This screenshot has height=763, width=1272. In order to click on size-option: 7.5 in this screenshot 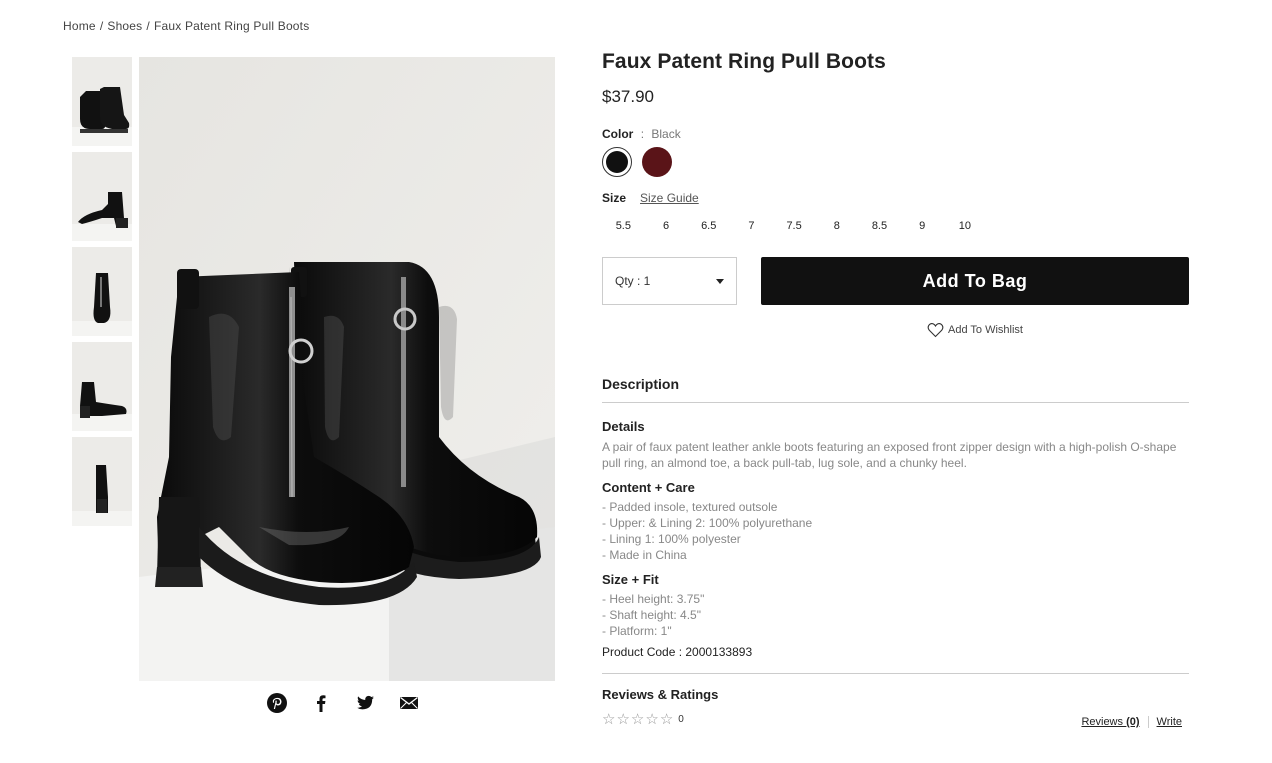, I will do `click(794, 226)`.